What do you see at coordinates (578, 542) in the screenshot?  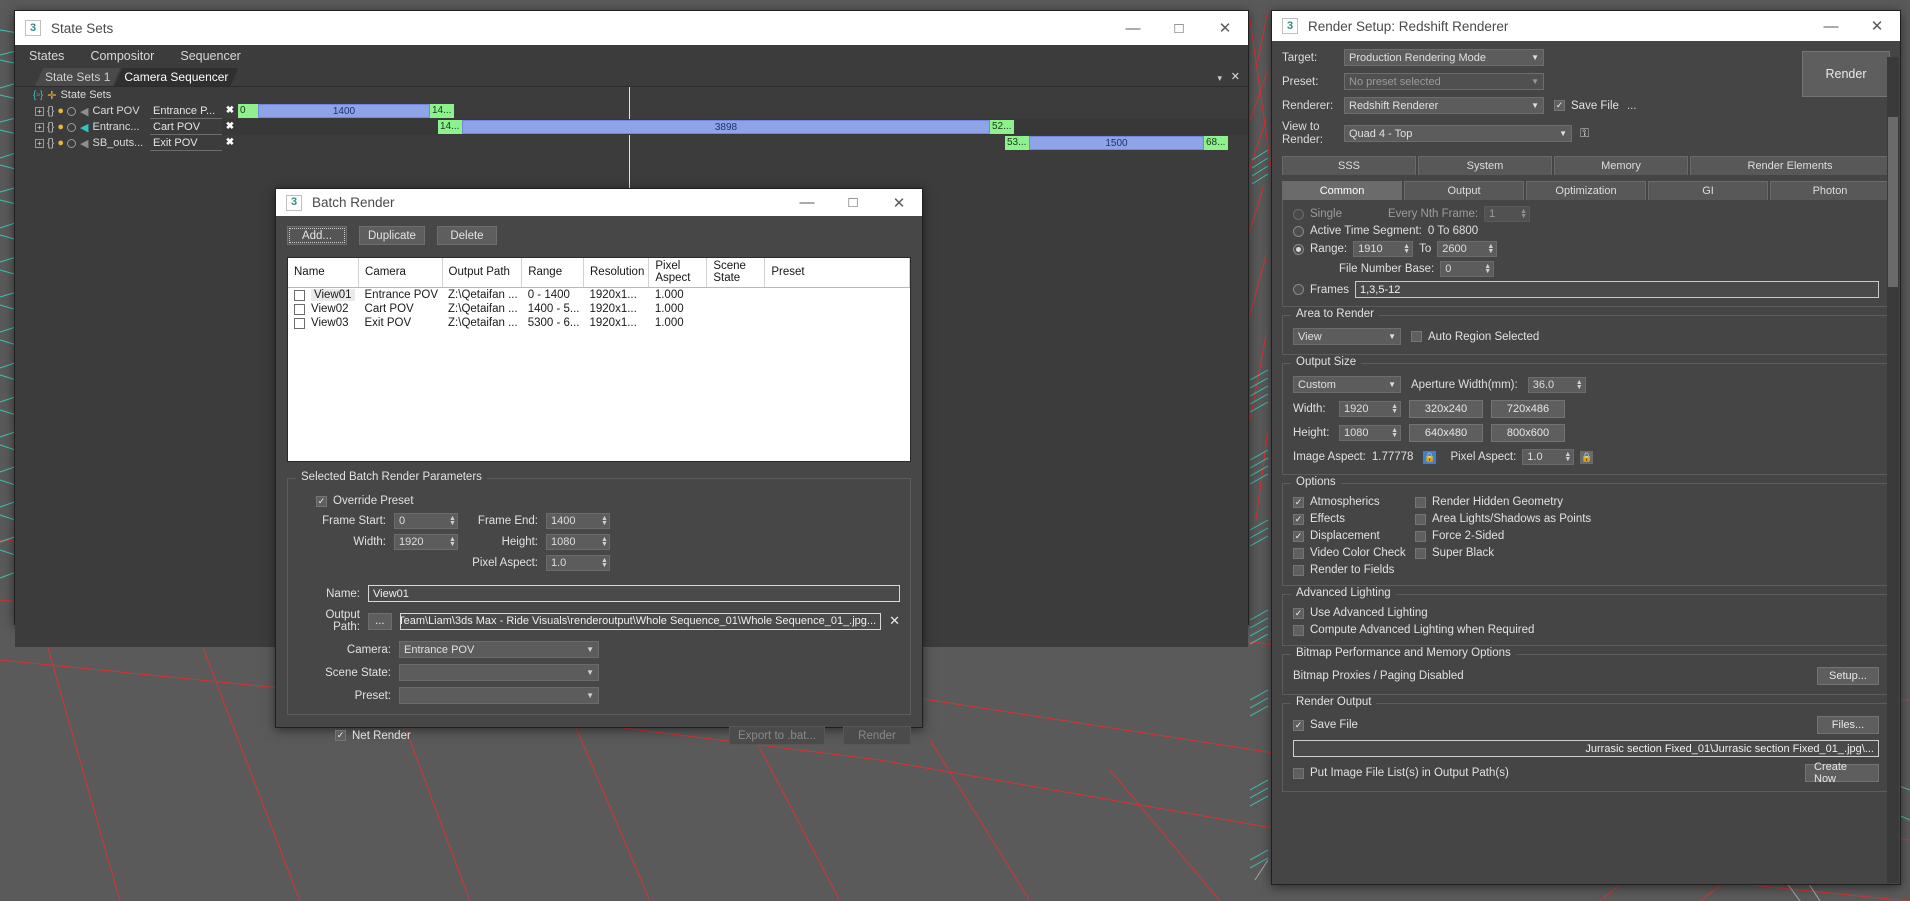 I see `height-field: 1080 ▲ ▼` at bounding box center [578, 542].